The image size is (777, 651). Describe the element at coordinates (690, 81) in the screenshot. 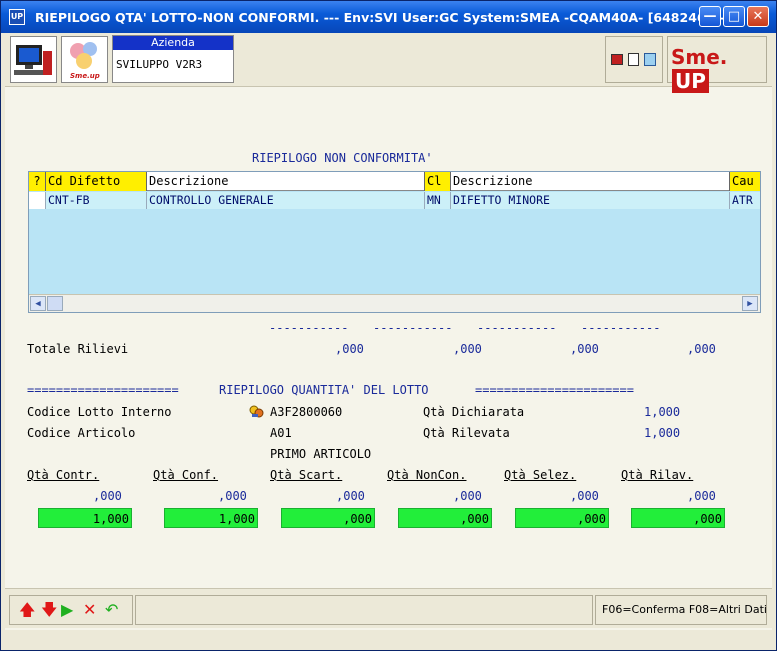

I see `smeup-logo-up: UP` at that location.